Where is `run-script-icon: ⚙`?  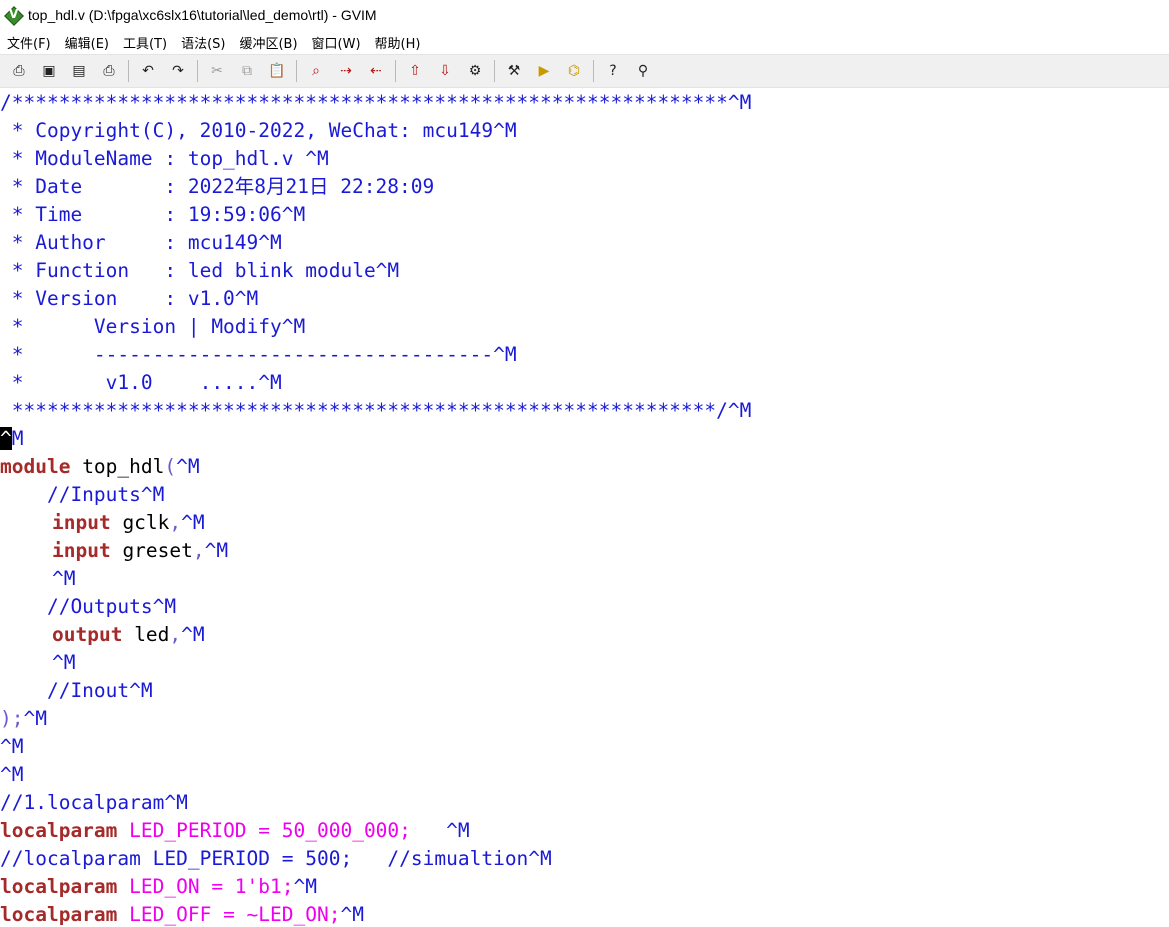 run-script-icon: ⚙ is located at coordinates (475, 71).